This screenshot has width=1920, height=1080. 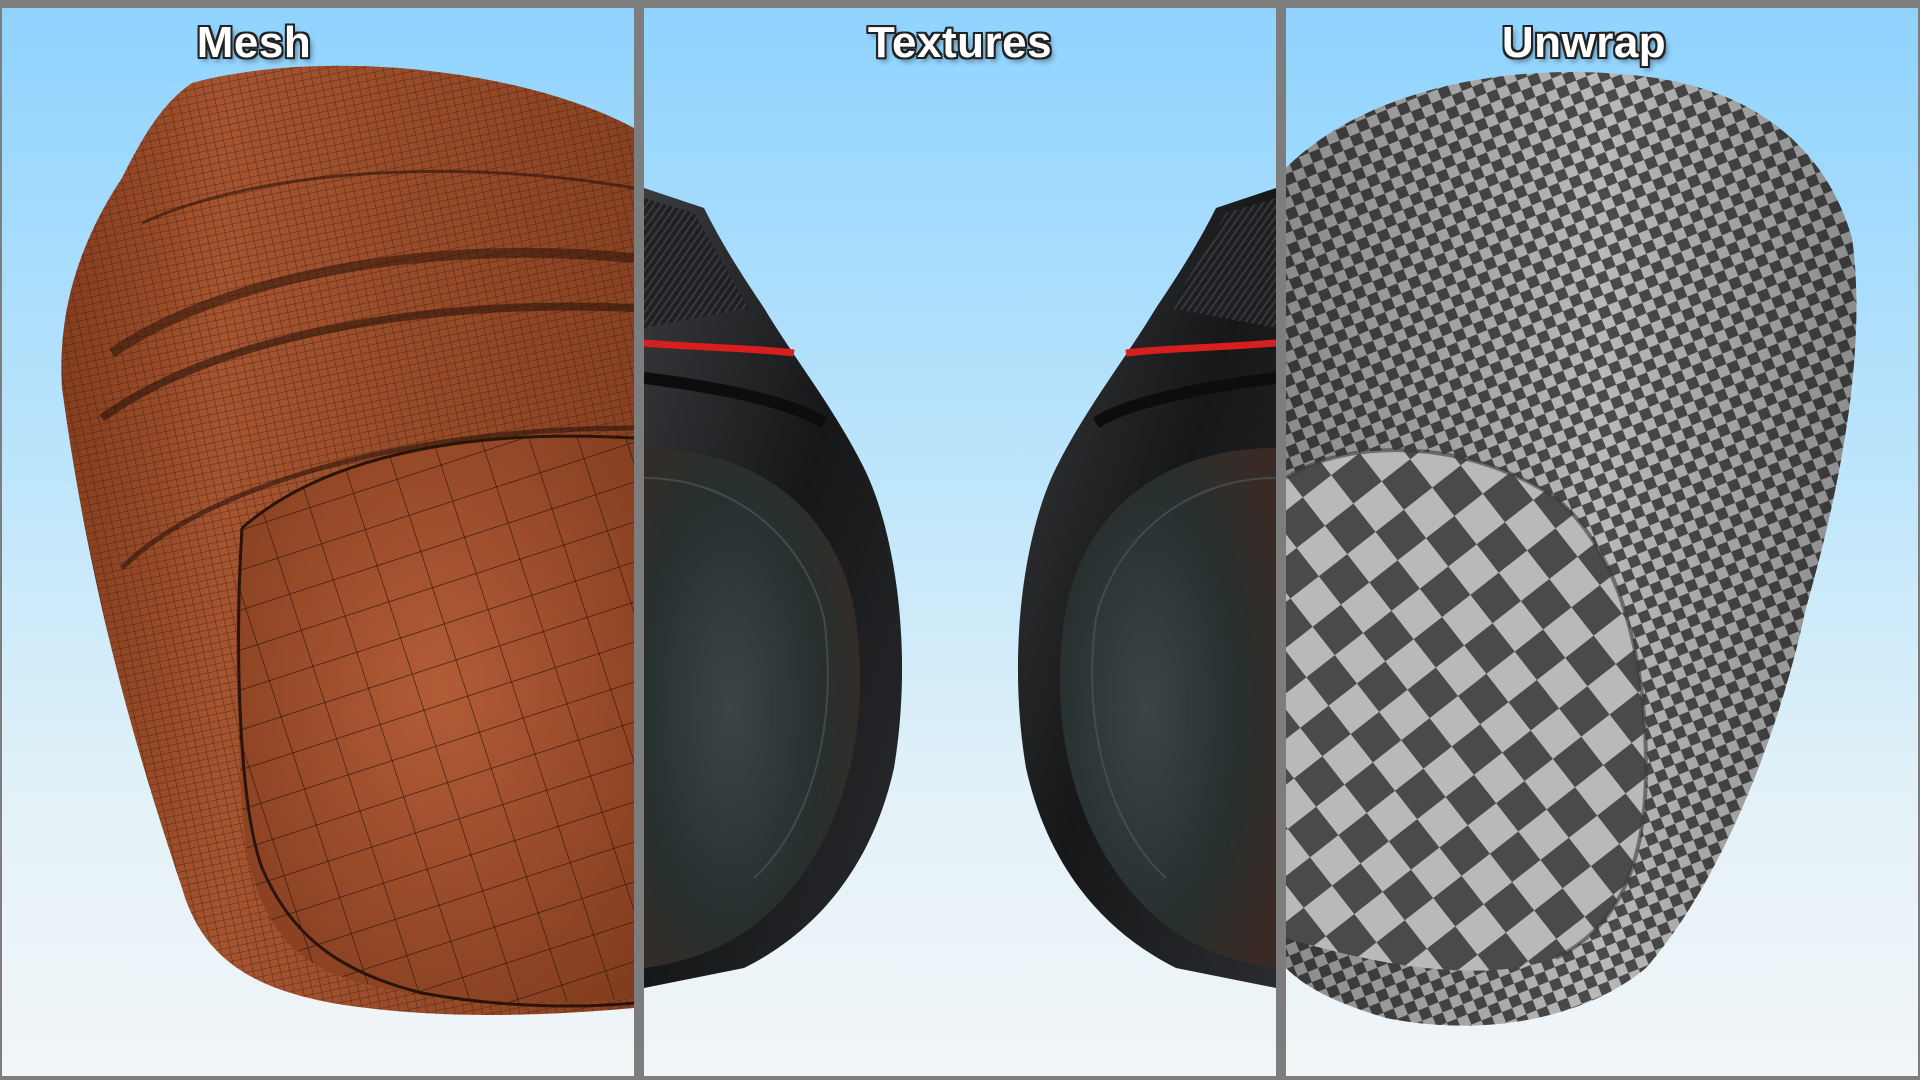 What do you see at coordinates (254, 42) in the screenshot?
I see `panel-title-mesh: Mesh` at bounding box center [254, 42].